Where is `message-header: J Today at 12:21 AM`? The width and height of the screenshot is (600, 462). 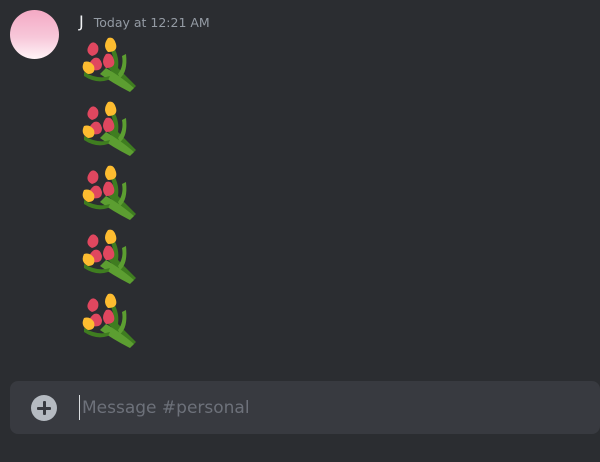
message-header: J Today at 12:21 AM is located at coordinates (144, 21).